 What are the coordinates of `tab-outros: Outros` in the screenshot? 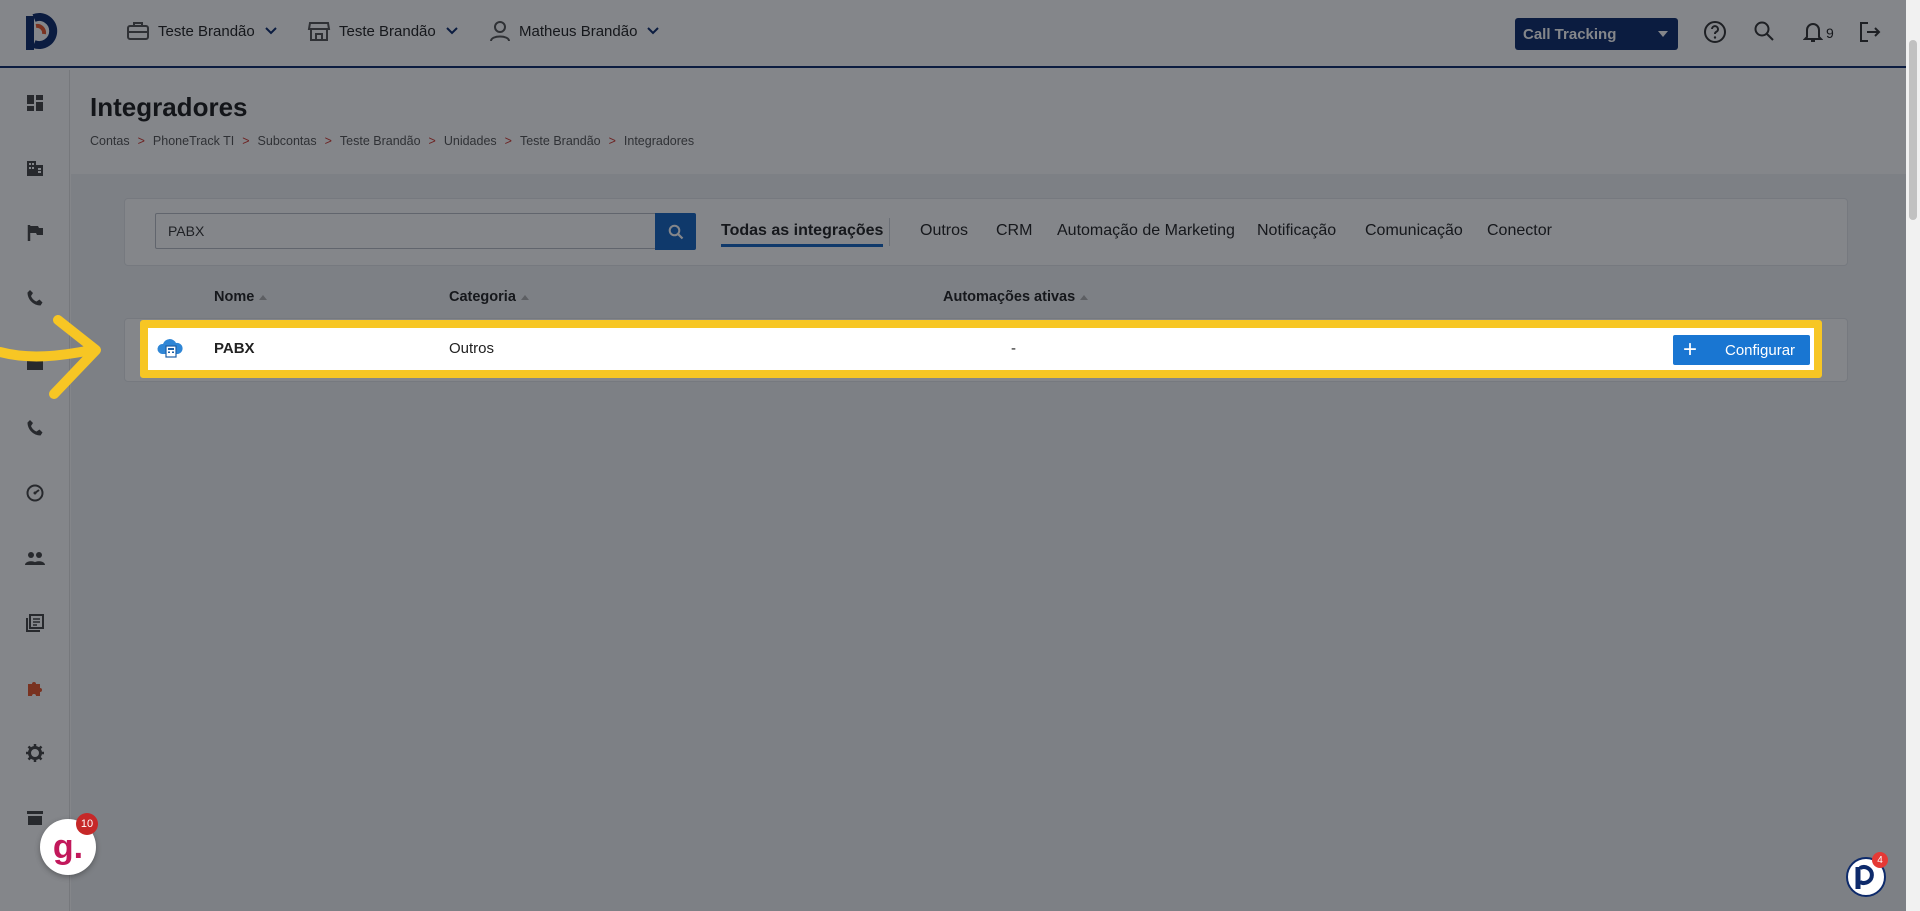 It's located at (944, 231).